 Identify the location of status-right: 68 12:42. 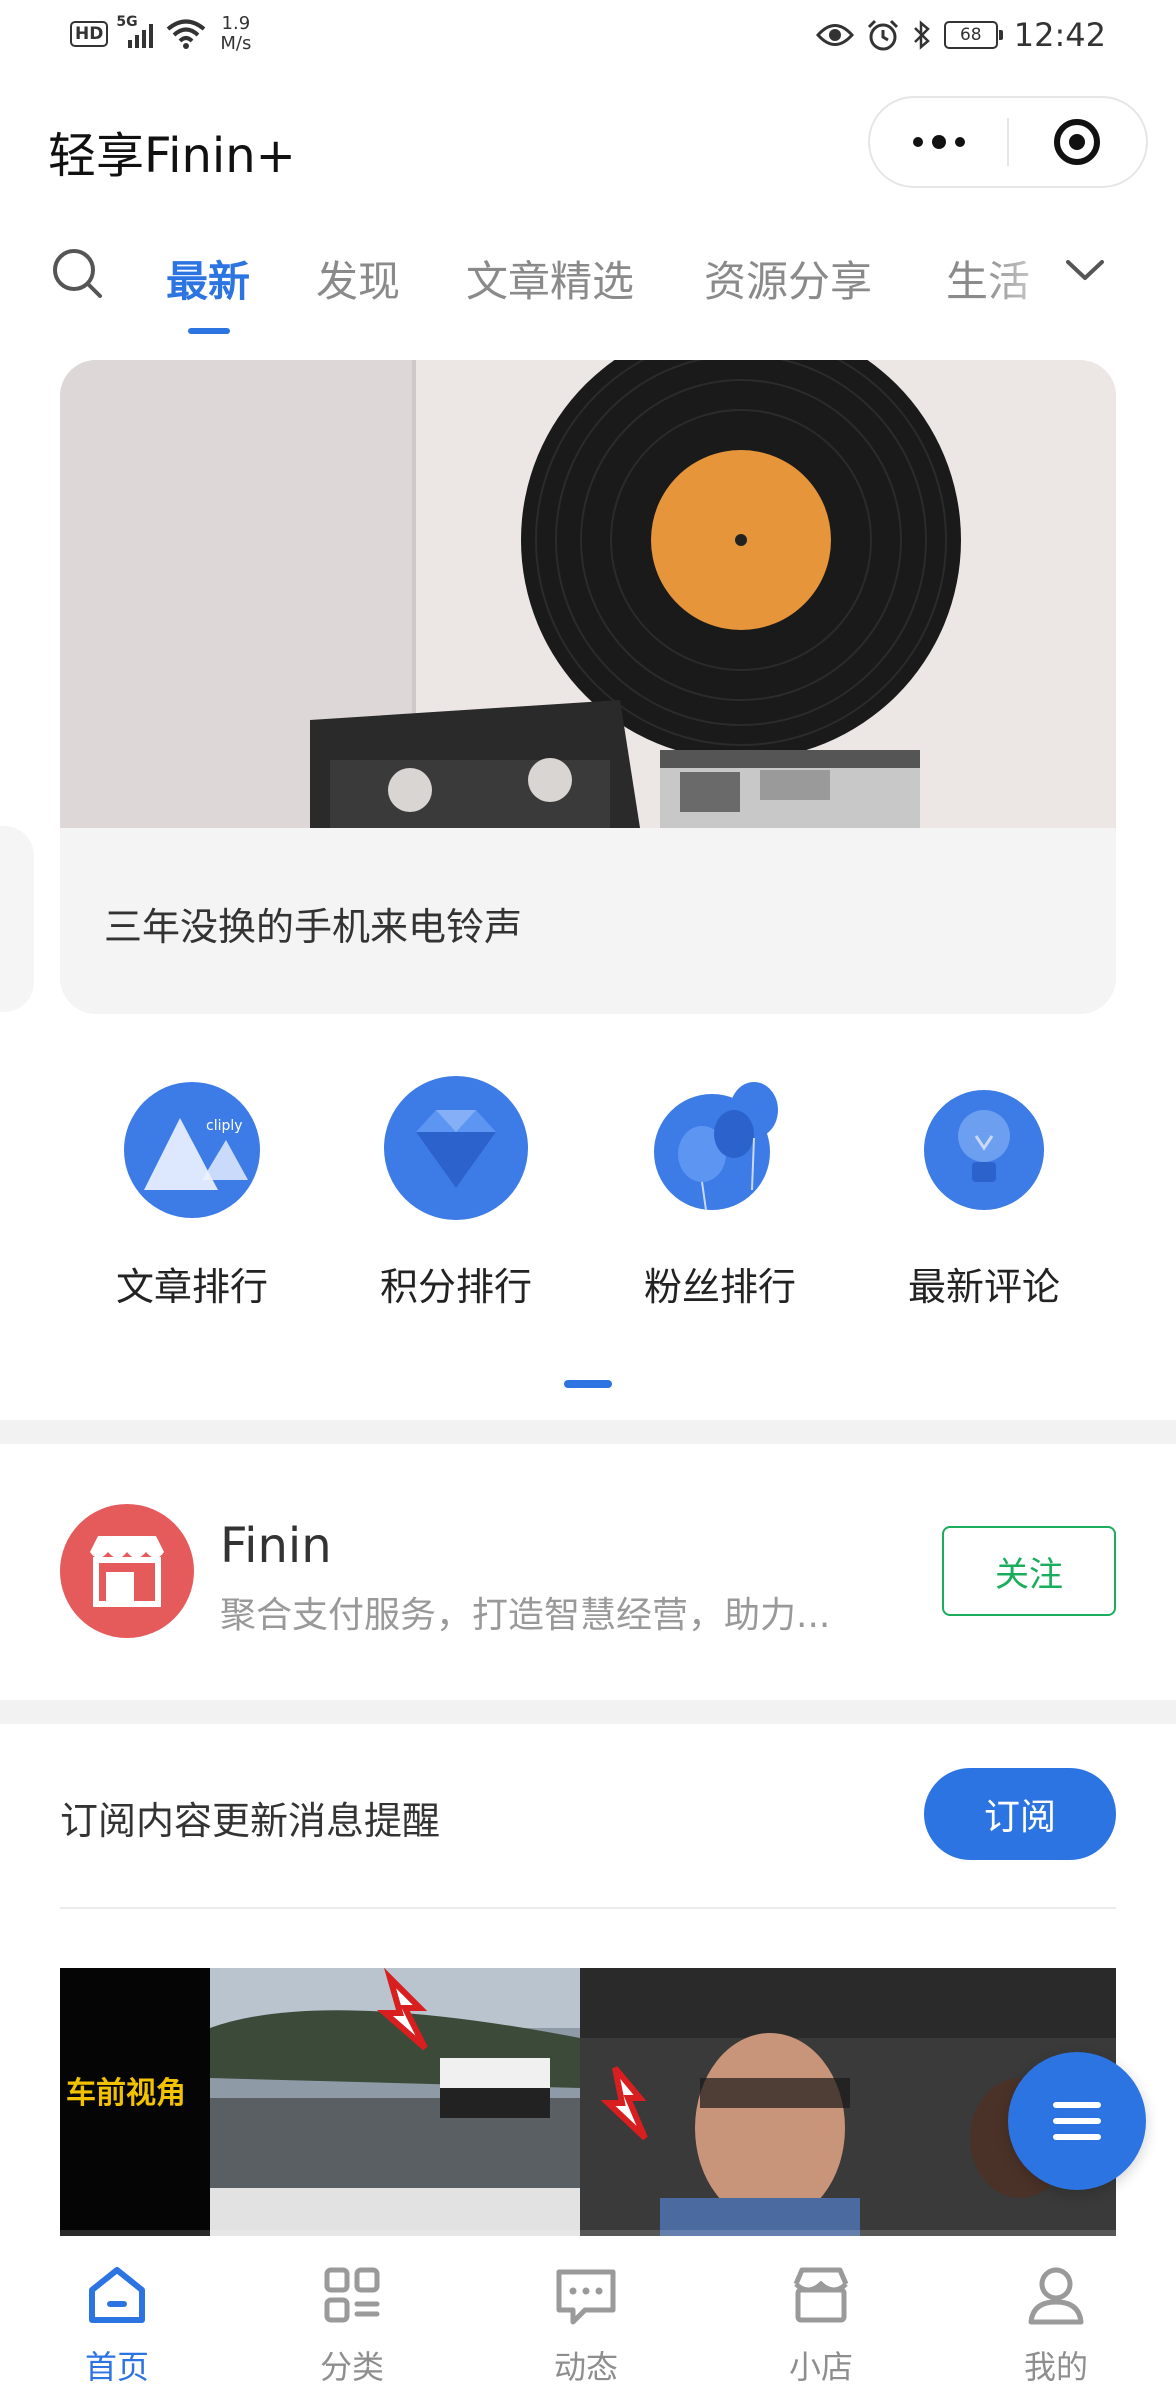
(960, 35).